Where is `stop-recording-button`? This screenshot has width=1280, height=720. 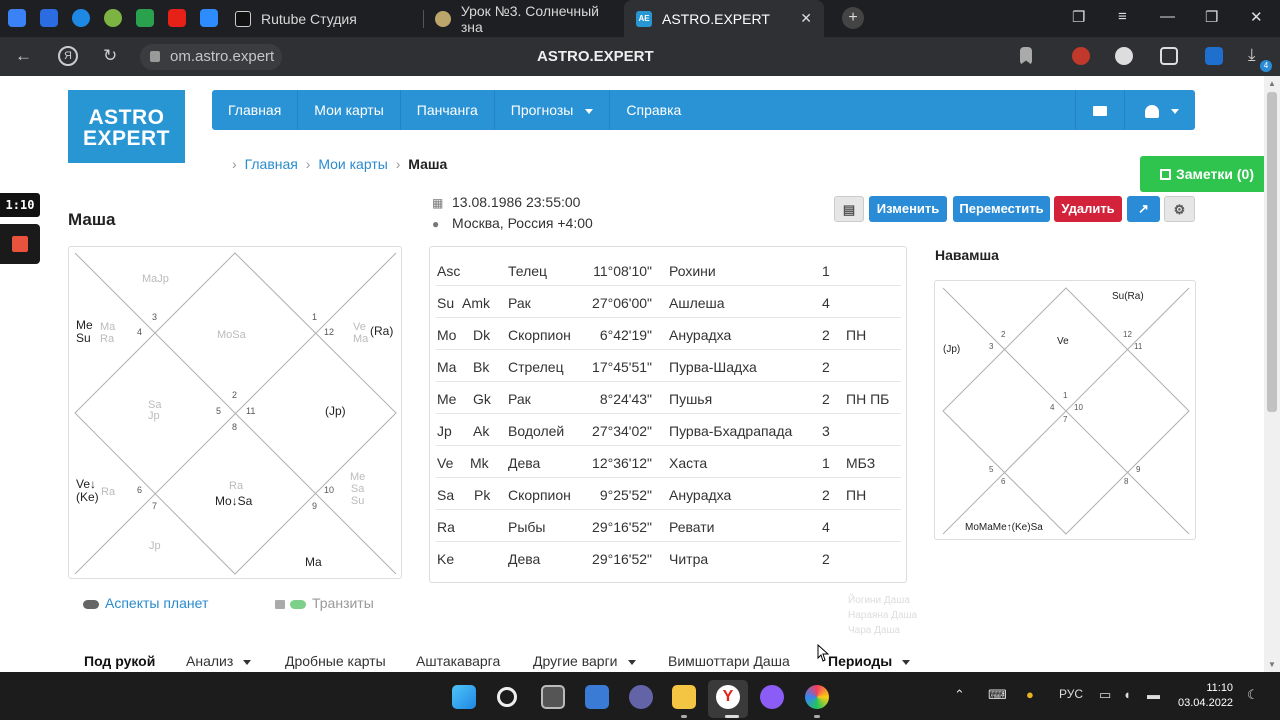
stop-recording-button is located at coordinates (20, 244).